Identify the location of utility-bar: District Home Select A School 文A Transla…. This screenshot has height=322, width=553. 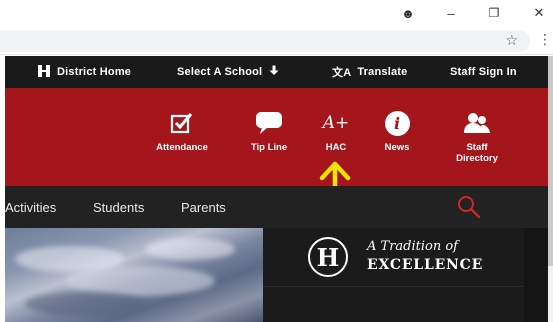
(276, 72).